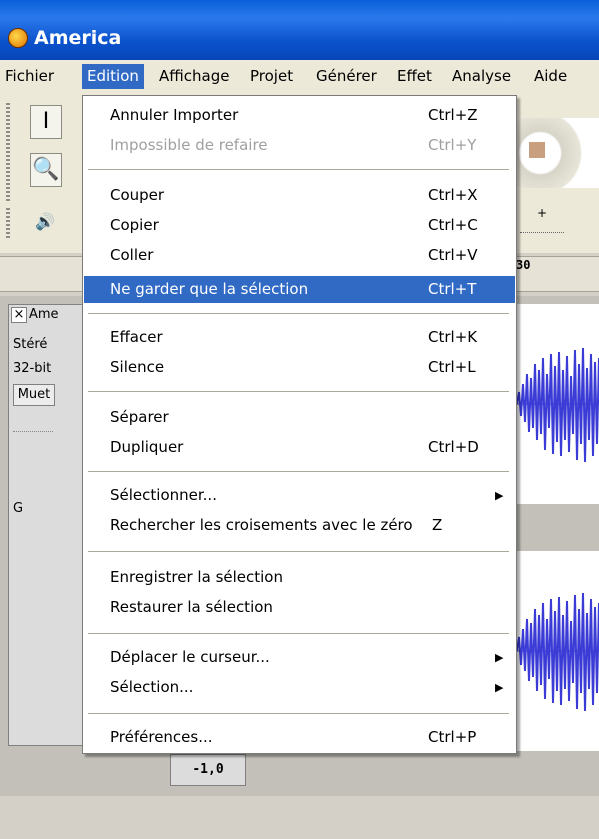 The width and height of the screenshot is (599, 839). I want to click on gain-slider, so click(33, 427).